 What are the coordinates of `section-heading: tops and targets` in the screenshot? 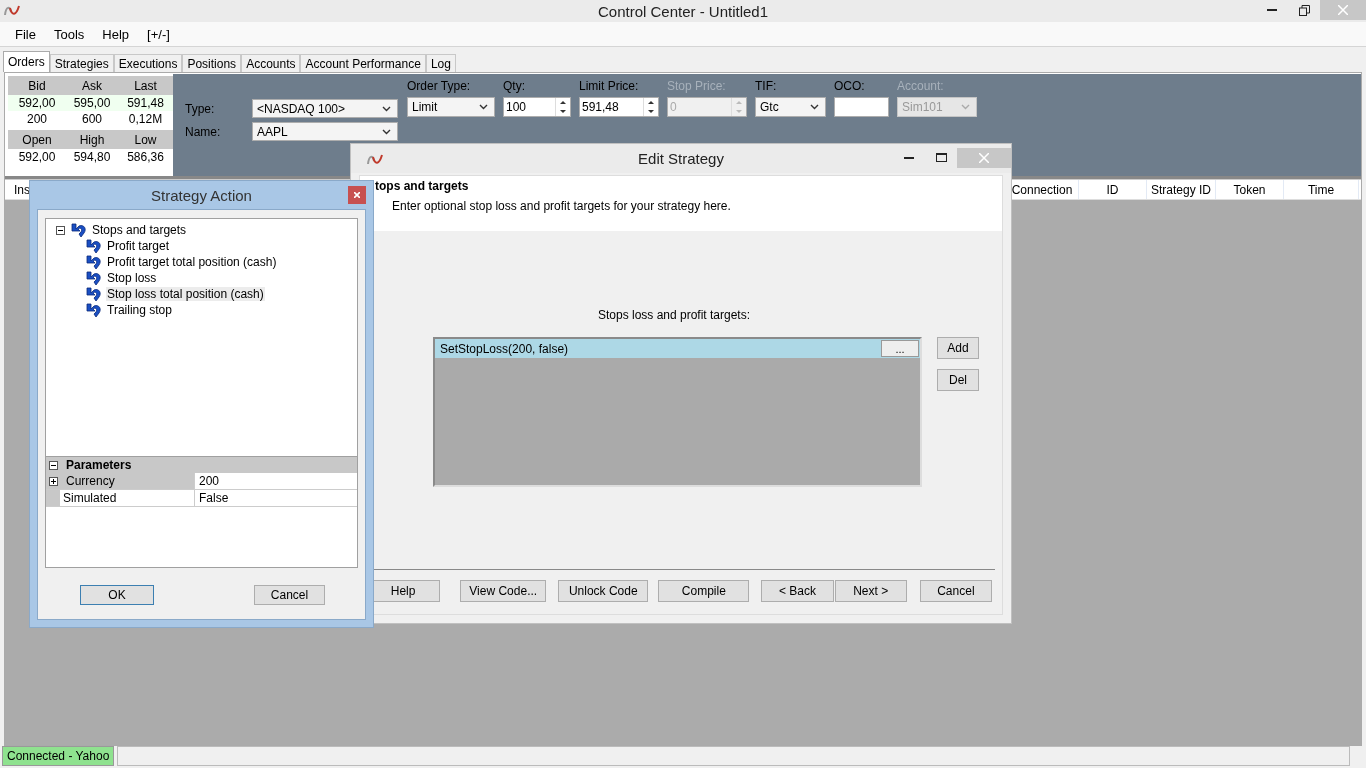 It's located at (422, 186).